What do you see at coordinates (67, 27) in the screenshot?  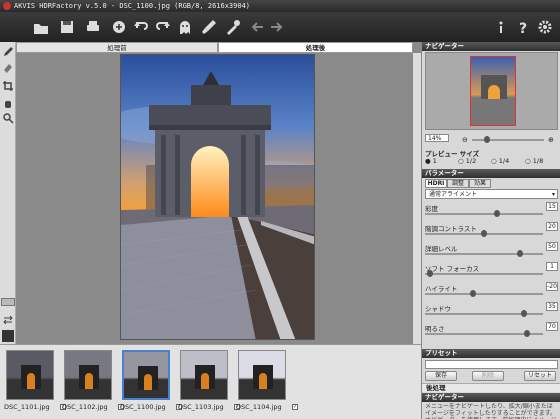 I see `save-icon` at bounding box center [67, 27].